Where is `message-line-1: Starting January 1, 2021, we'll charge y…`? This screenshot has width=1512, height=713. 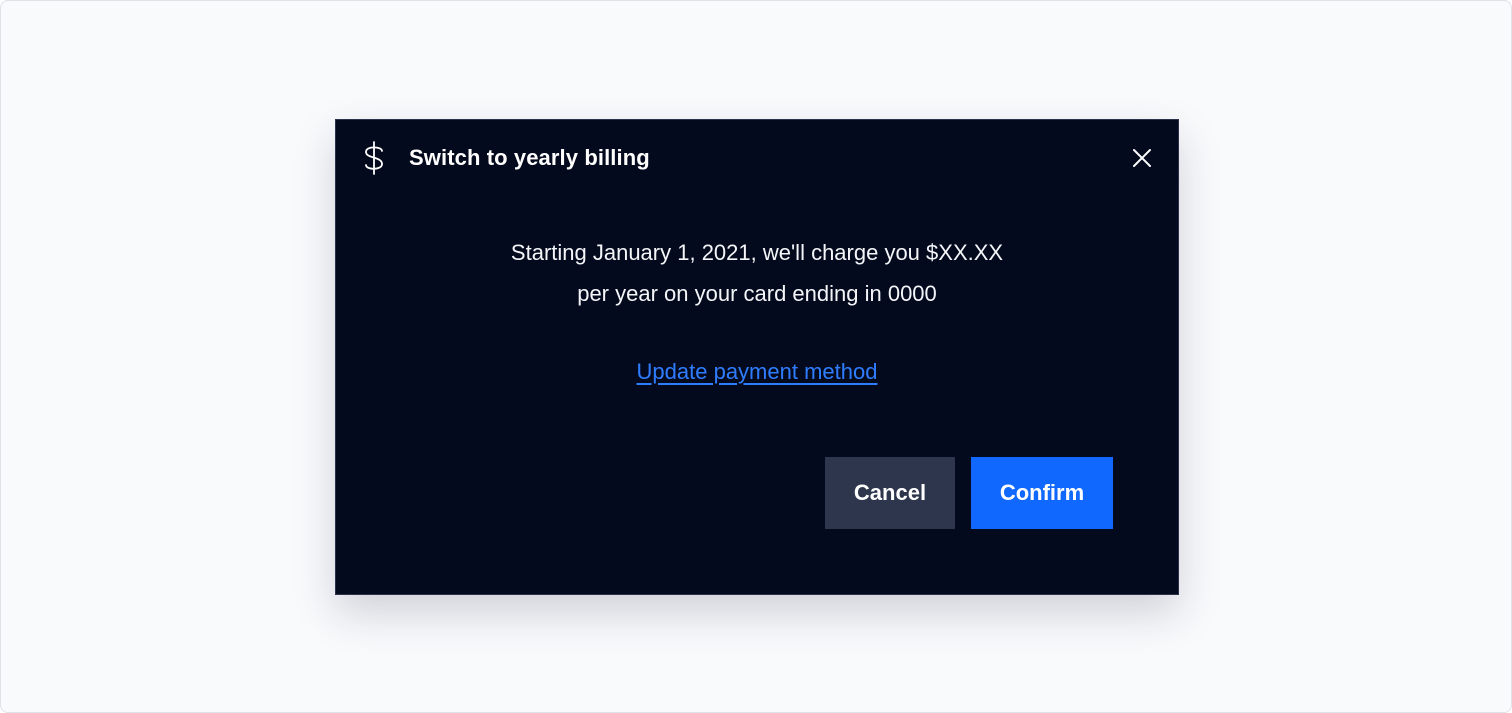
message-line-1: Starting January 1, 2021, we'll charge y… is located at coordinates (757, 252).